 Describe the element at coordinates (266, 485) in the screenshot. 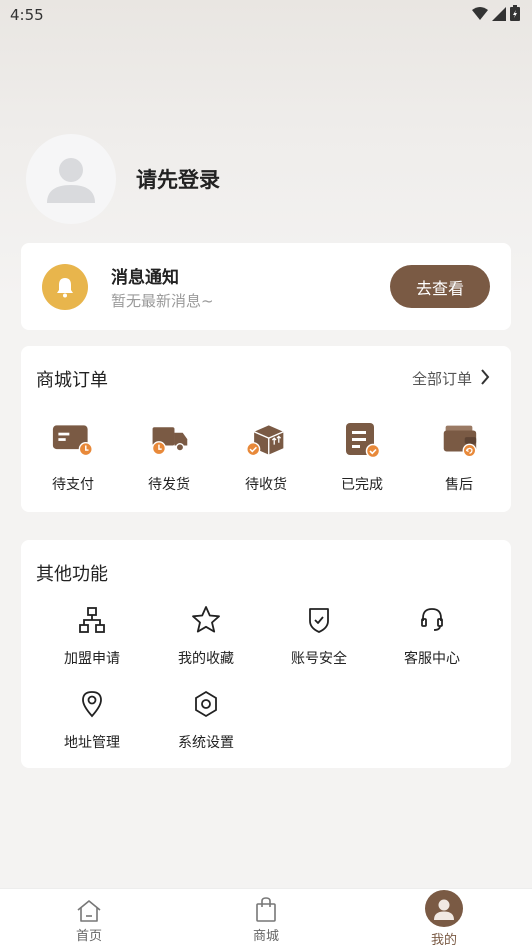

I see `order-label: 待收货` at that location.